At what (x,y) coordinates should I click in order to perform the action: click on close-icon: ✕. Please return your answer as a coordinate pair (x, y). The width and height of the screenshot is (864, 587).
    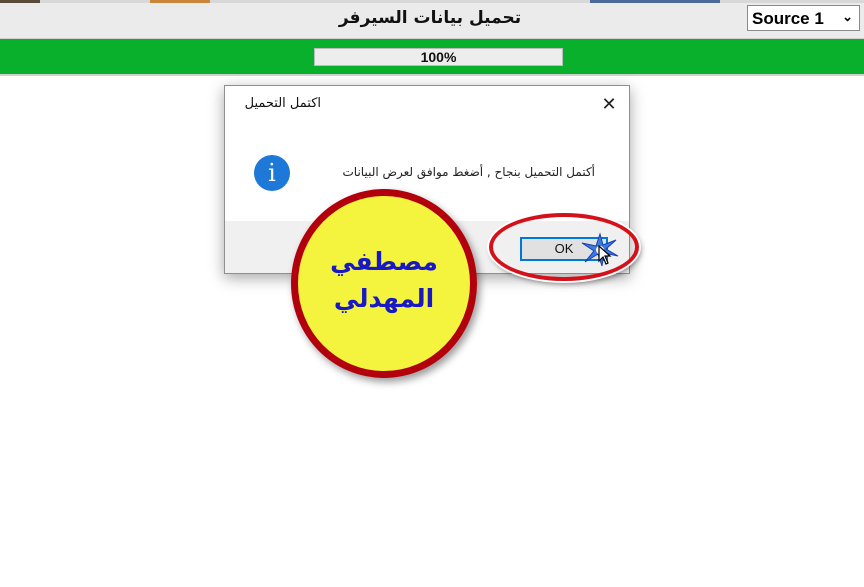
    Looking at the image, I should click on (609, 105).